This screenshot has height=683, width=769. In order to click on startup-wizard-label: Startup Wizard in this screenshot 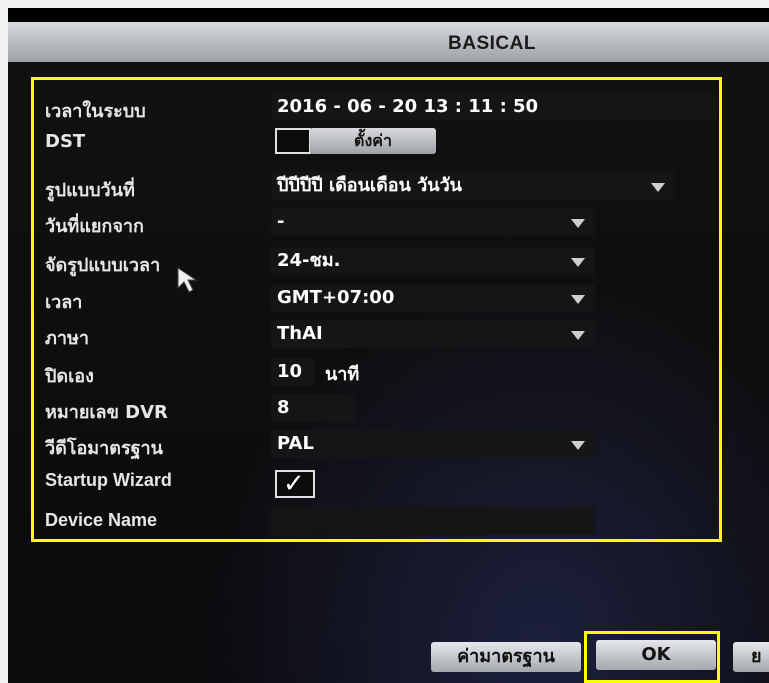, I will do `click(108, 480)`.